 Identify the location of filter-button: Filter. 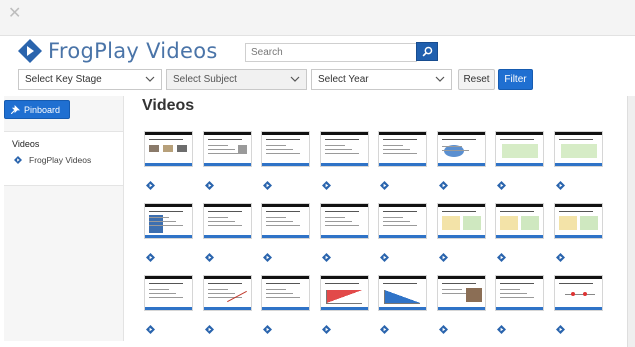
(515, 79).